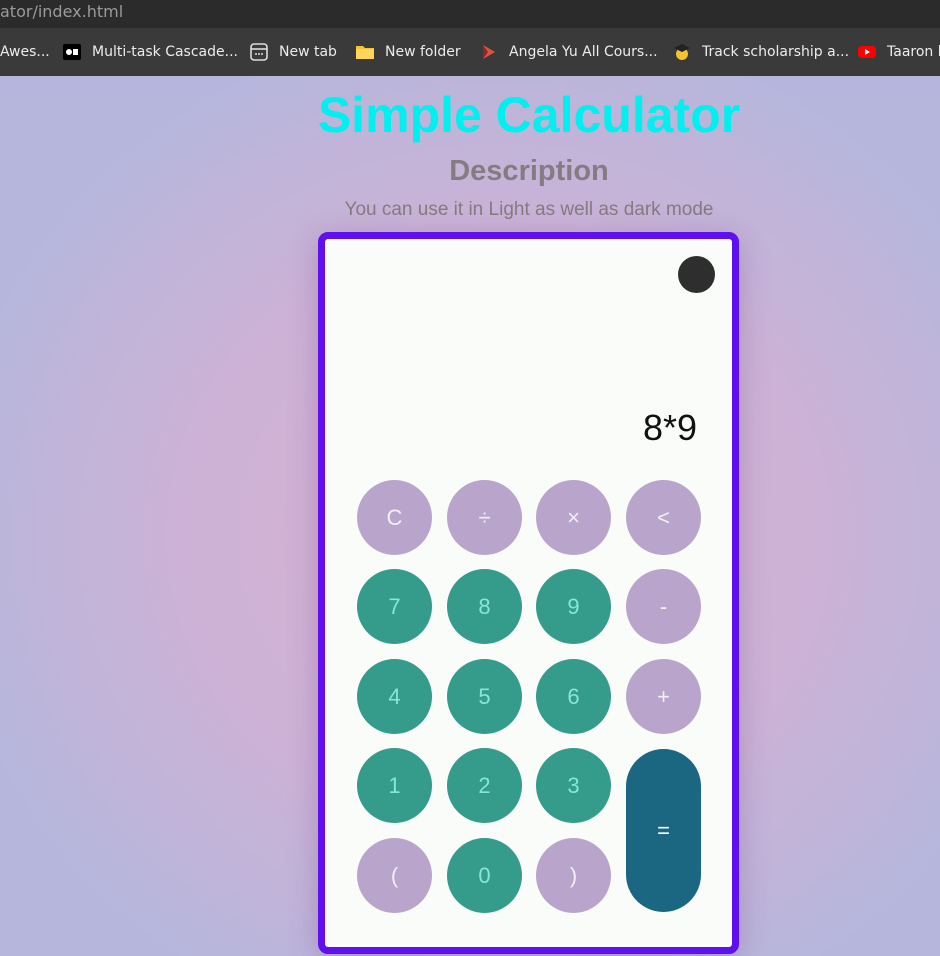 This screenshot has width=940, height=956. What do you see at coordinates (484, 606) in the screenshot?
I see `digit-8-button: 8` at bounding box center [484, 606].